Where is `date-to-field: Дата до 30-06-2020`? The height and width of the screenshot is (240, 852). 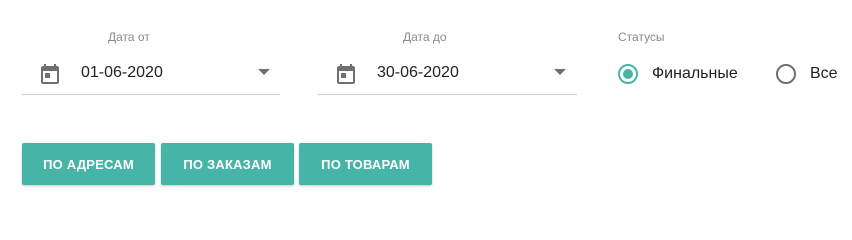 date-to-field: Дата до 30-06-2020 is located at coordinates (447, 65).